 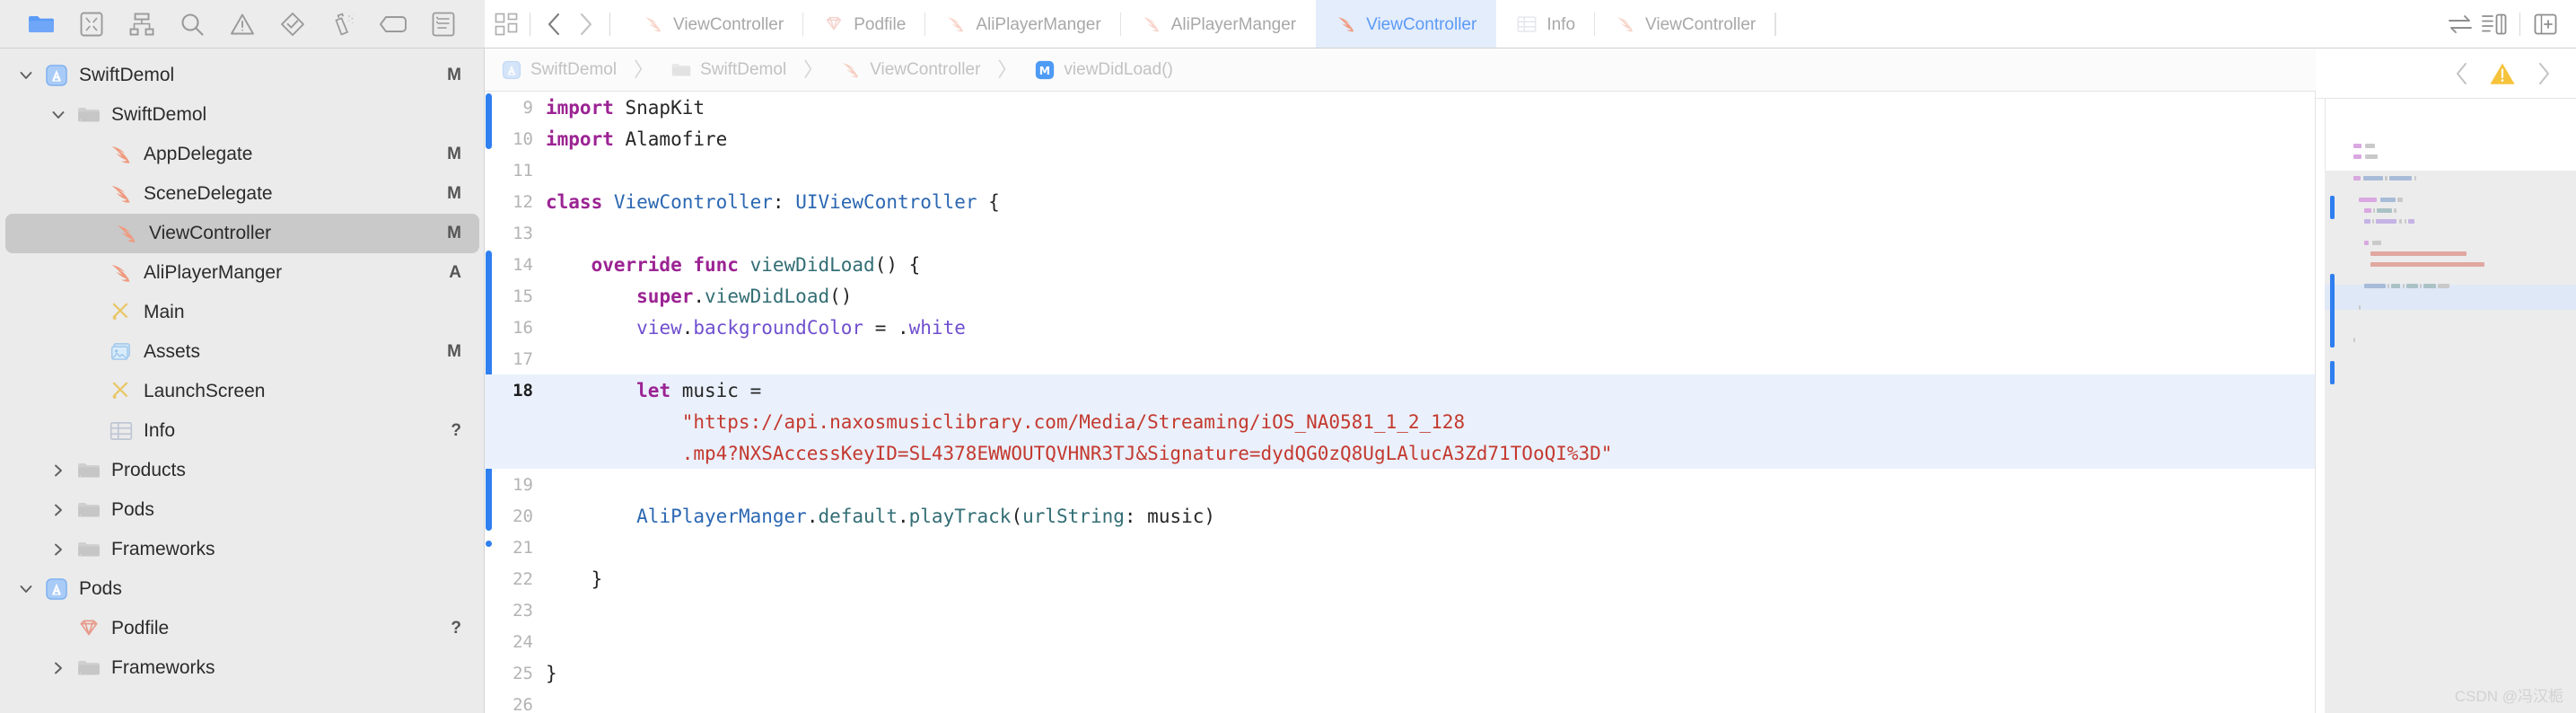 What do you see at coordinates (1546, 24) in the screenshot?
I see `editor-tab-info: Info` at bounding box center [1546, 24].